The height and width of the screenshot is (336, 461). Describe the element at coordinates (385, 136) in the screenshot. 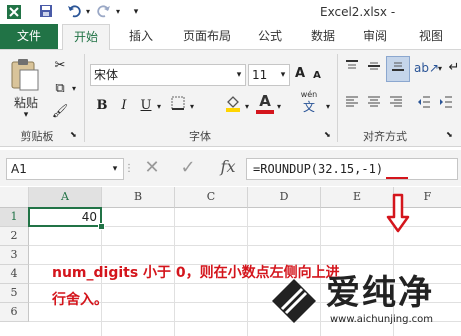

I see `alignment-group-label: 对齐方式` at that location.